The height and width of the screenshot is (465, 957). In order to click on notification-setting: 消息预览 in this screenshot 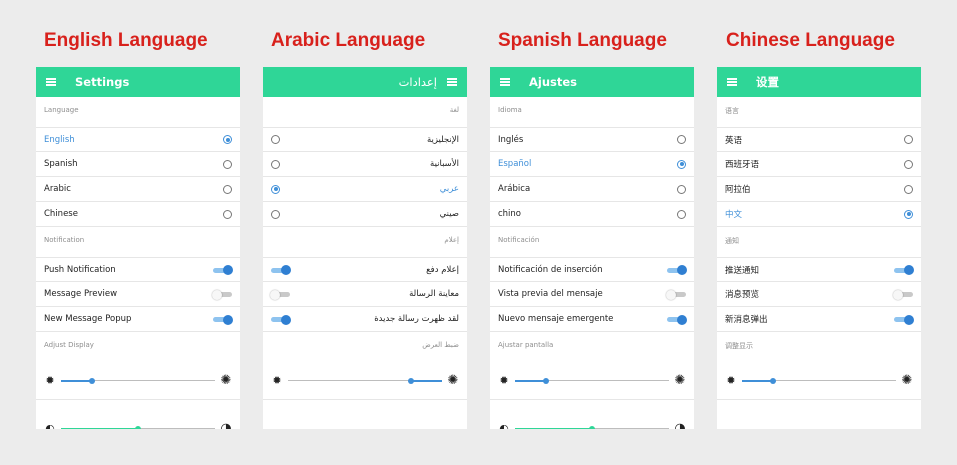, I will do `click(819, 294)`.